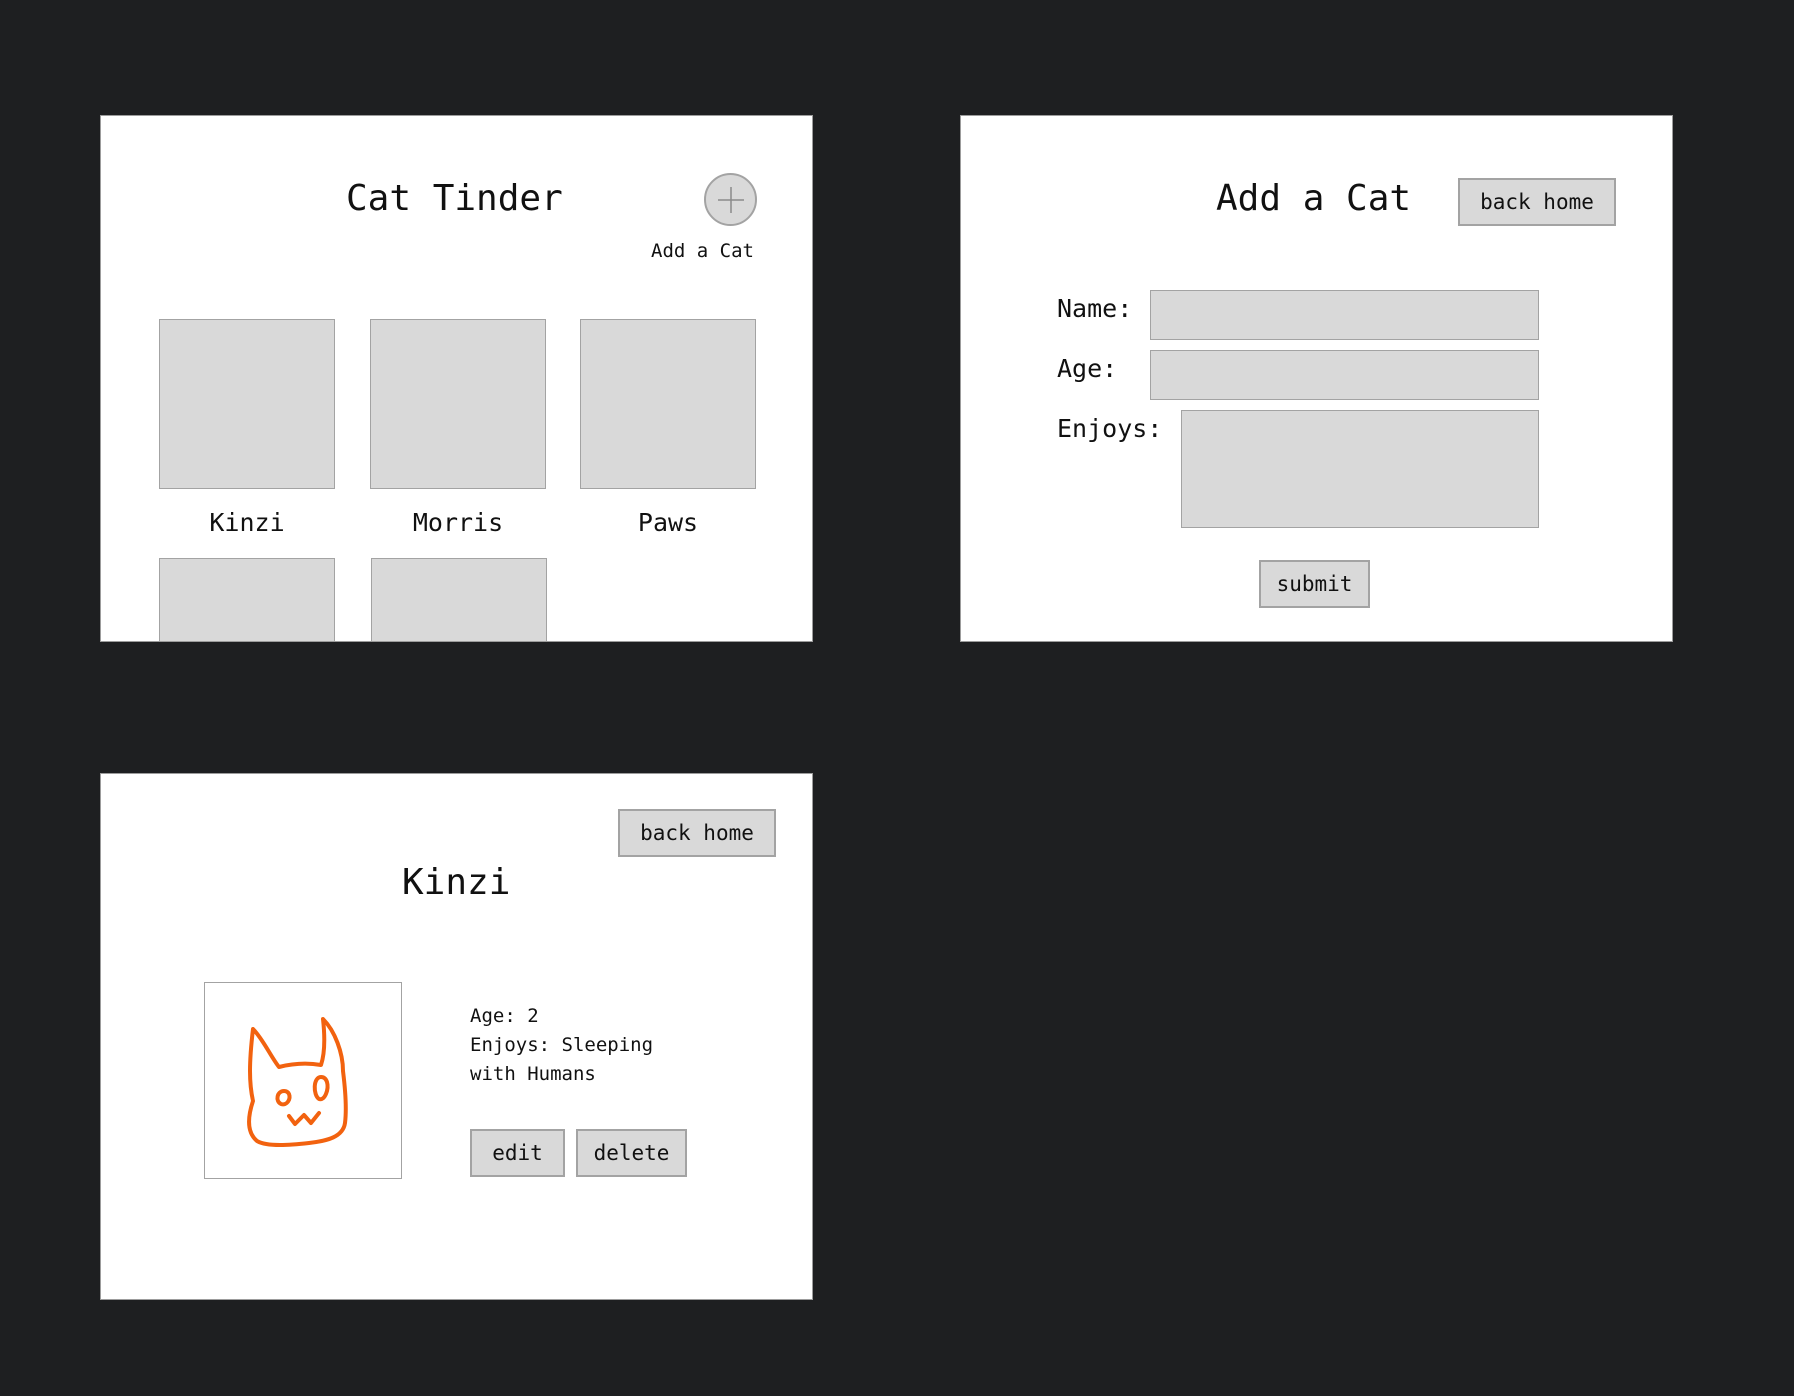 This screenshot has width=1794, height=1396. What do you see at coordinates (1360, 469) in the screenshot?
I see `enjoys-field` at bounding box center [1360, 469].